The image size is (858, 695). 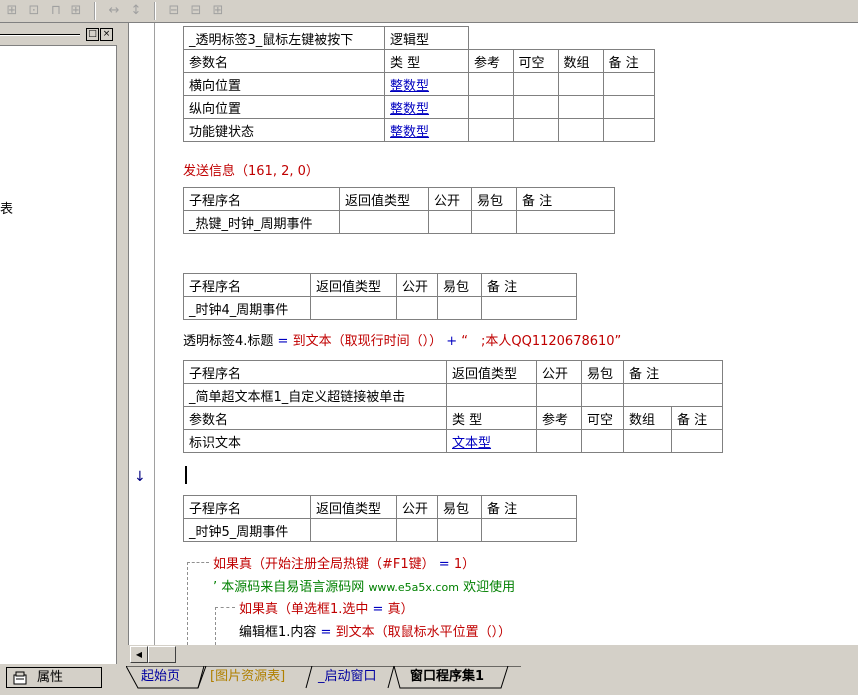 I want to click on scroll-left-icon: ◀, so click(x=139, y=654).